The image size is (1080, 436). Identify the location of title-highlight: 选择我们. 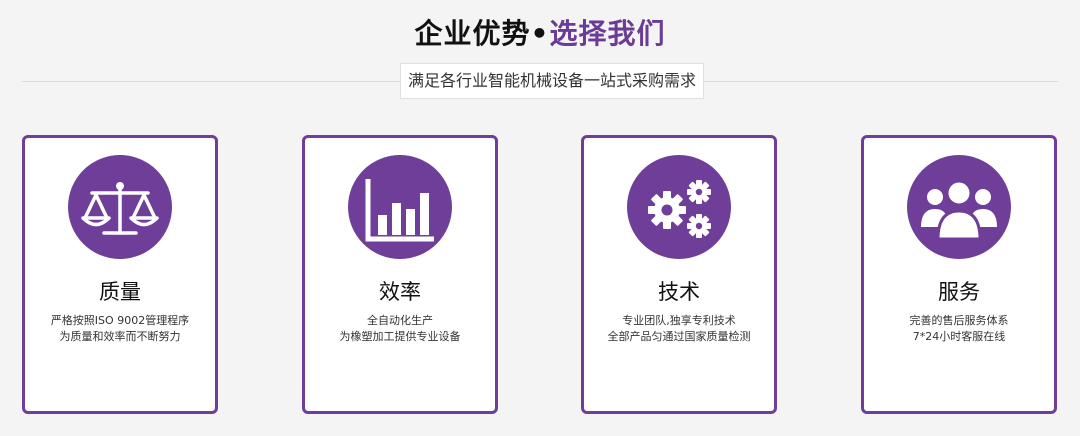
(607, 33).